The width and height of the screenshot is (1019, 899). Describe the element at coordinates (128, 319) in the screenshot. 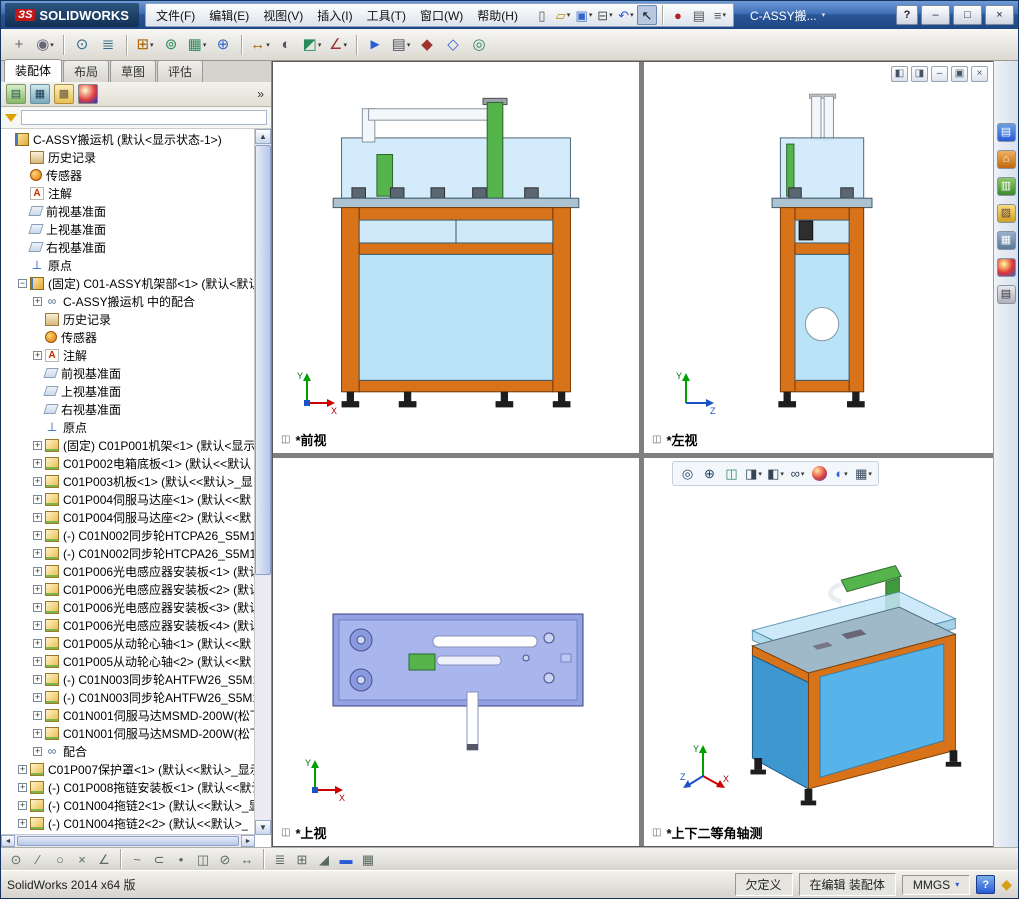

I see `tree-item: 历史记录` at that location.